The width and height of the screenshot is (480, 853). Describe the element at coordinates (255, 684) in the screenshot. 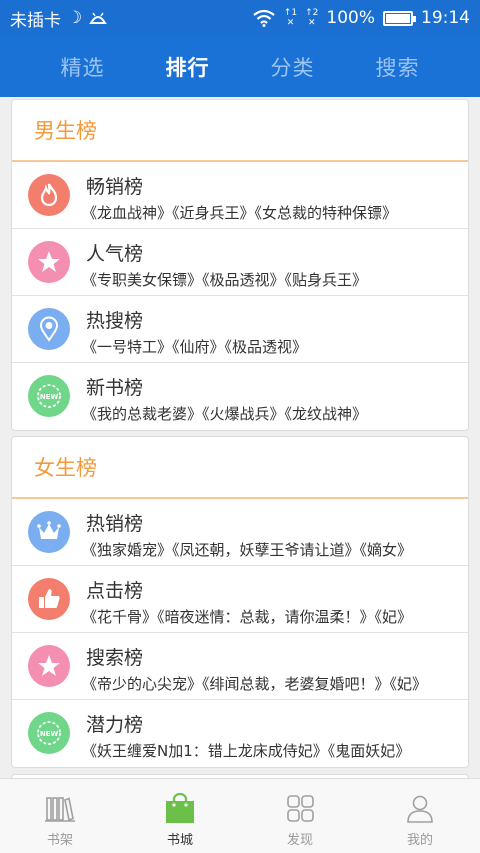

I see `ranking-books: 《帝少的心尖宠》《绯闻总裁，老婆复婚吧！》《妃》` at that location.